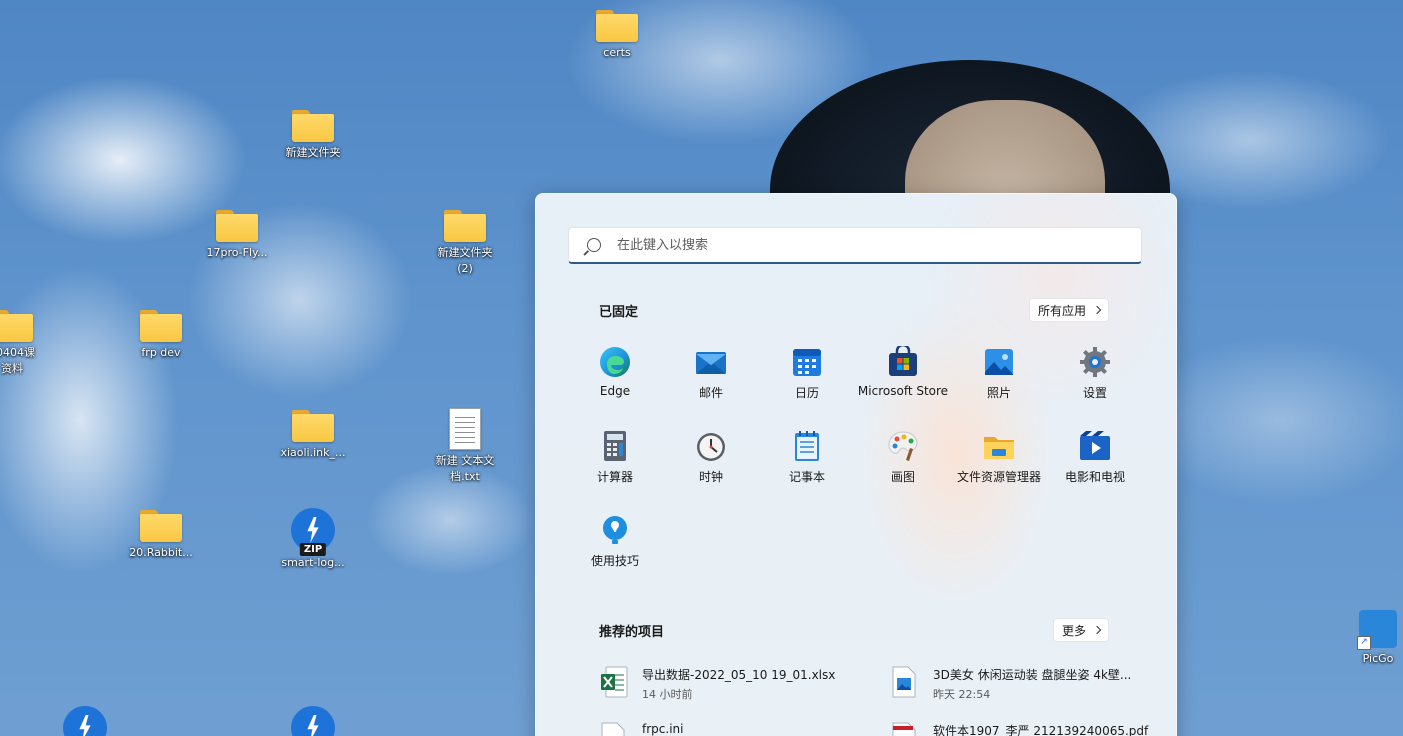 The height and width of the screenshot is (736, 1403). What do you see at coordinates (1378, 658) in the screenshot?
I see `desktop-icon-label: PicGo` at bounding box center [1378, 658].